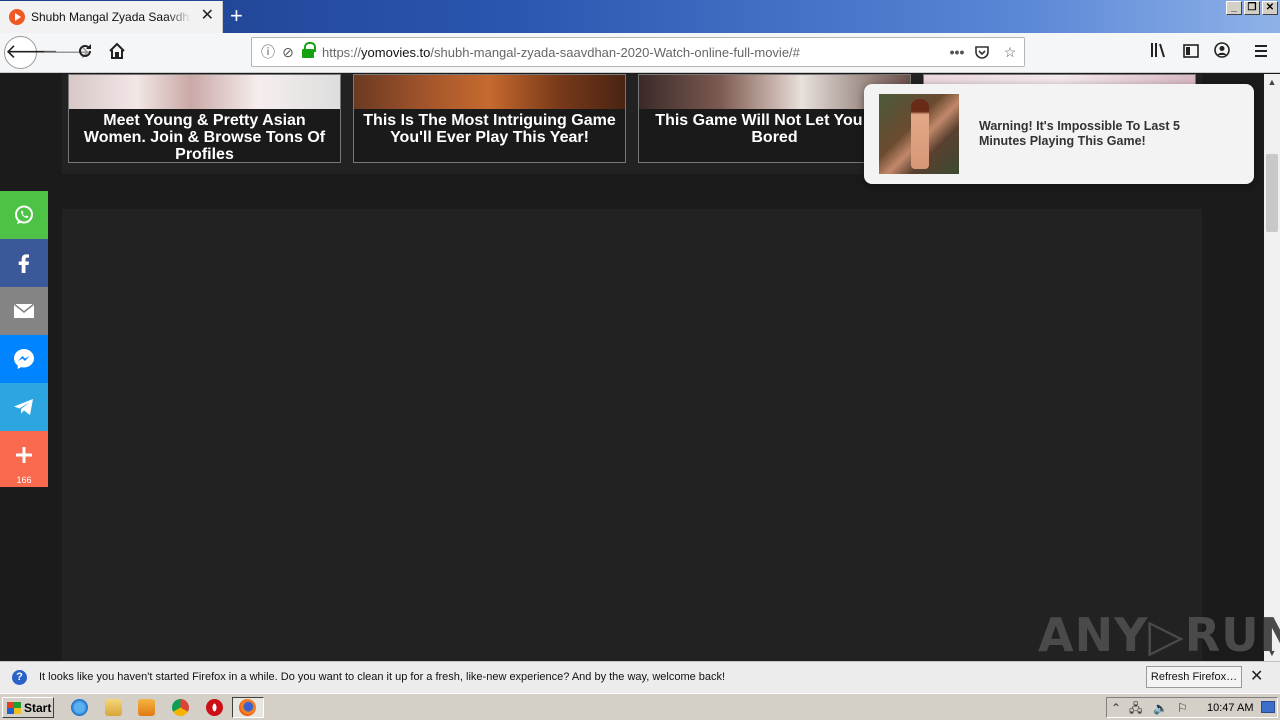 This screenshot has width=1280, height=720. What do you see at coordinates (180, 707) in the screenshot?
I see `chrome-icon` at bounding box center [180, 707].